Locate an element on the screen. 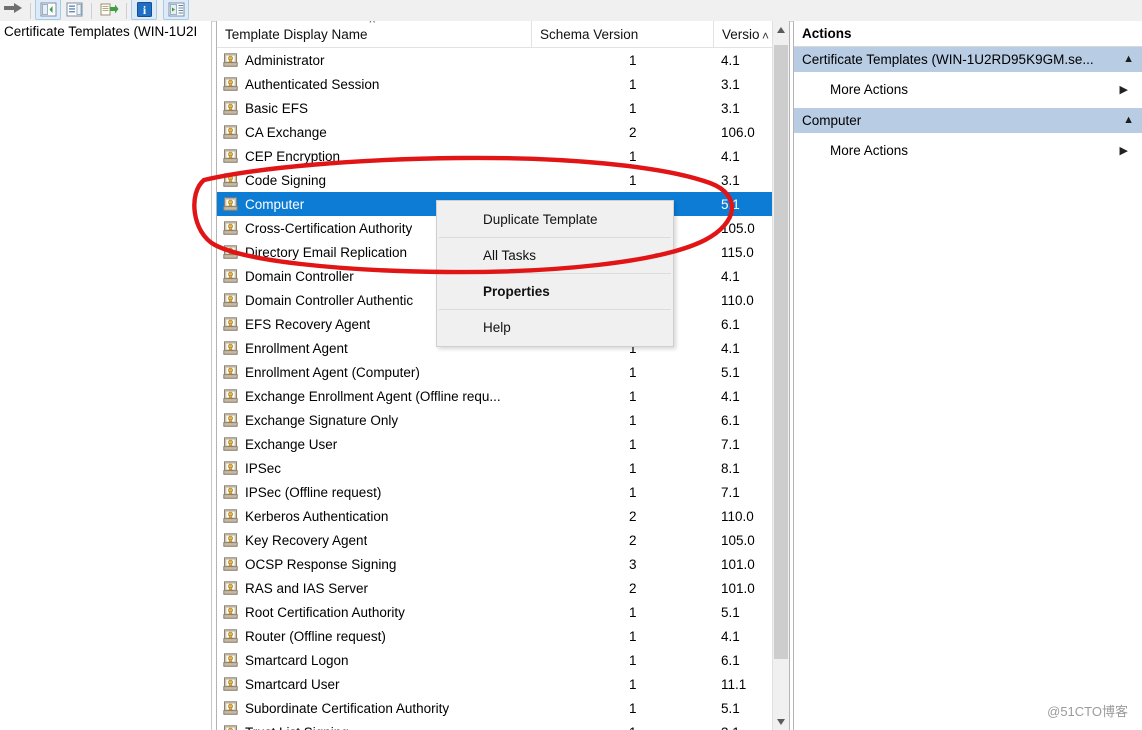  cell-version: 106.0 is located at coordinates (738, 132).